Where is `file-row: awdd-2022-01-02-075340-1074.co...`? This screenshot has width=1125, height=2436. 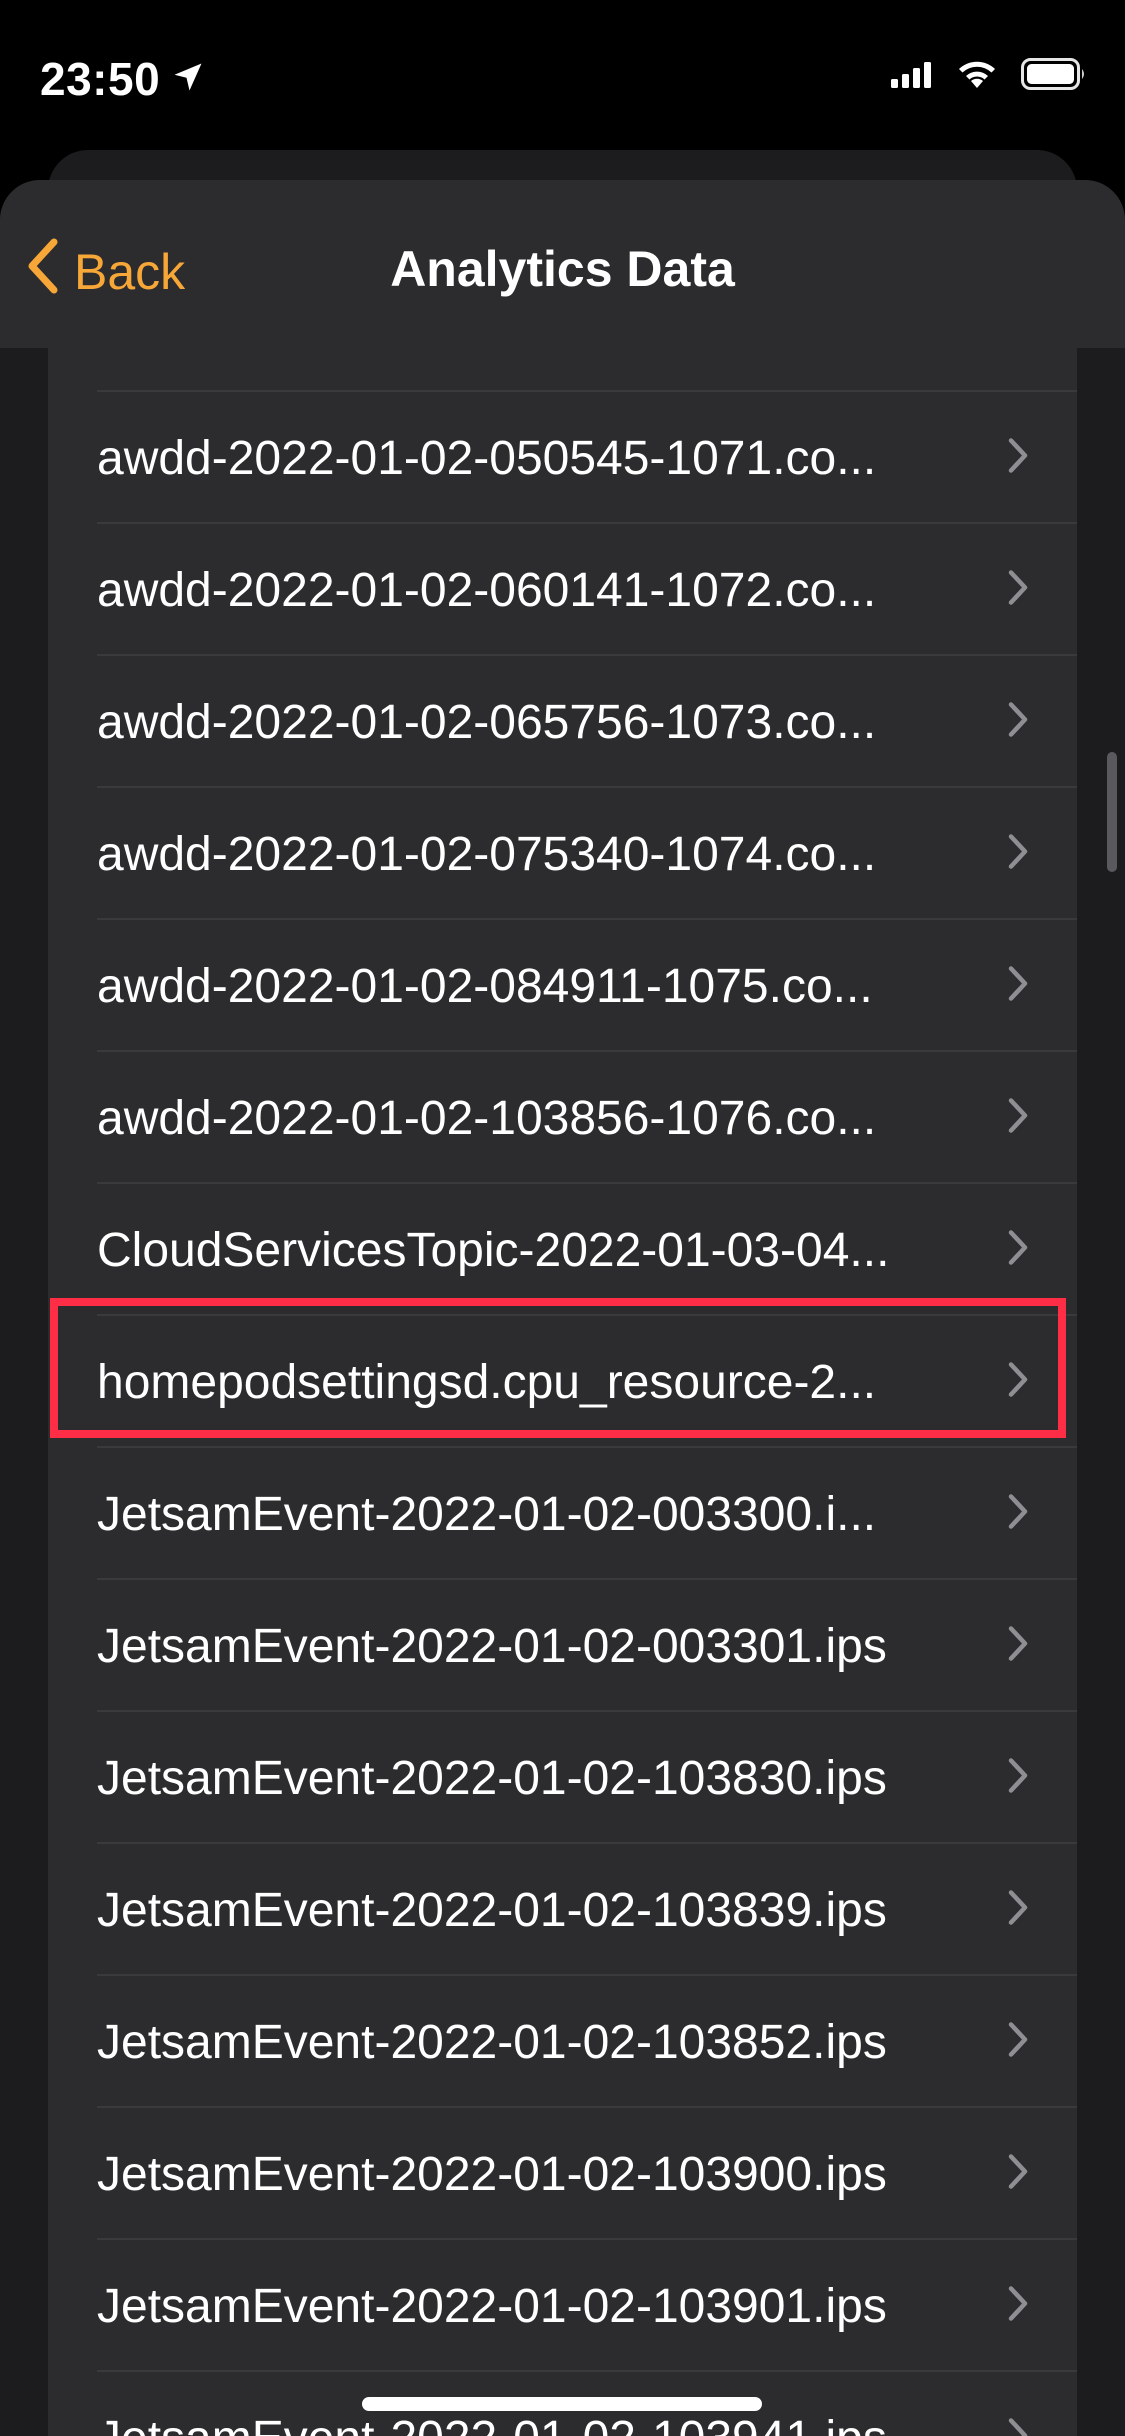 file-row: awdd-2022-01-02-075340-1074.co... is located at coordinates (562, 854).